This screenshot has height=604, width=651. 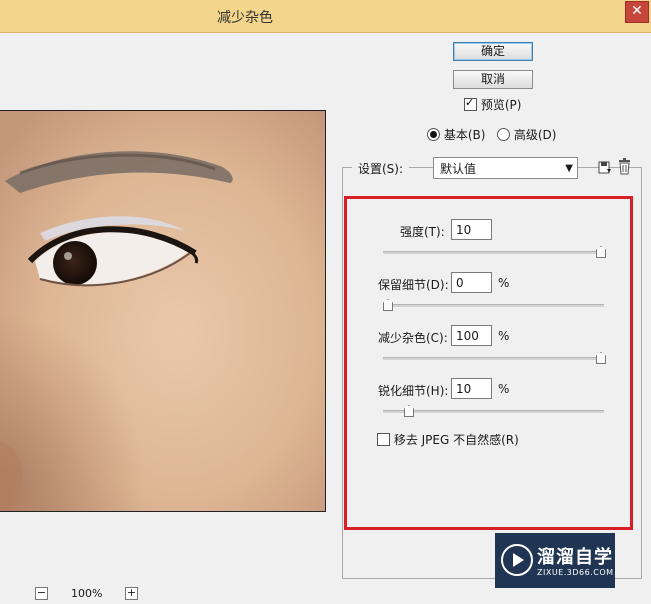 I want to click on close-button: ✕, so click(x=637, y=12).